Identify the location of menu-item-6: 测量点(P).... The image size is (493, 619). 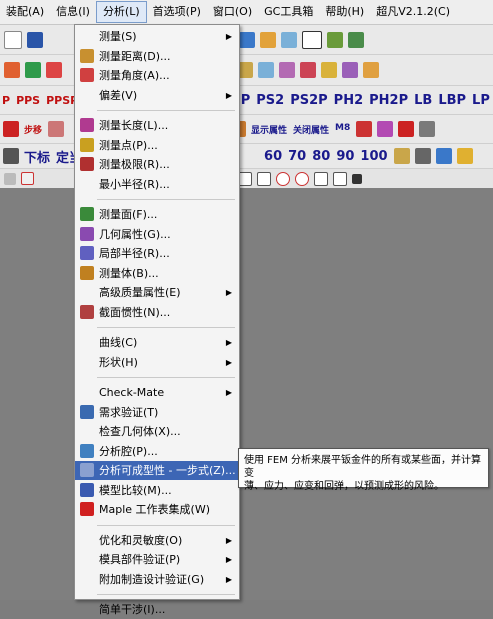
(157, 145).